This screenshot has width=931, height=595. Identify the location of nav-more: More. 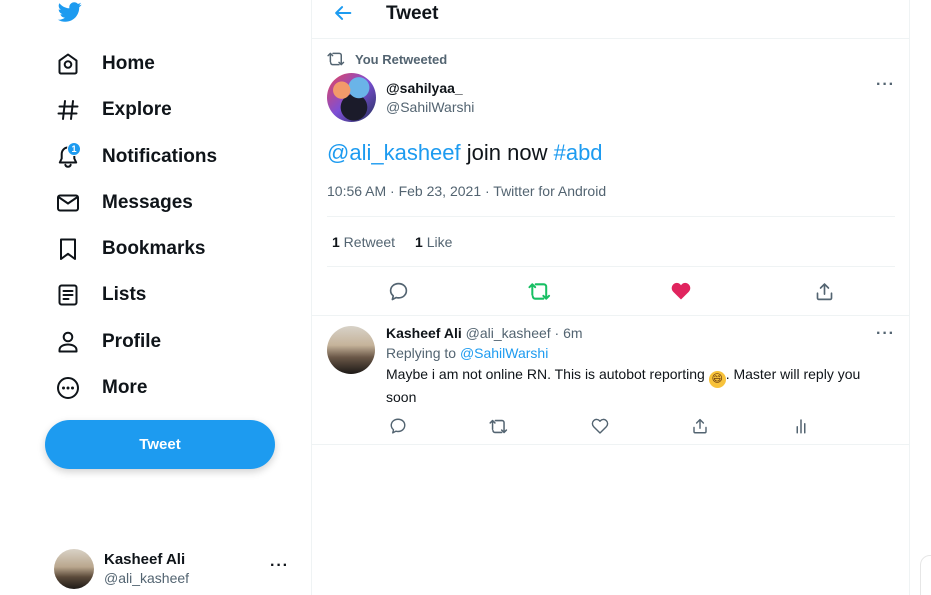
(99, 388).